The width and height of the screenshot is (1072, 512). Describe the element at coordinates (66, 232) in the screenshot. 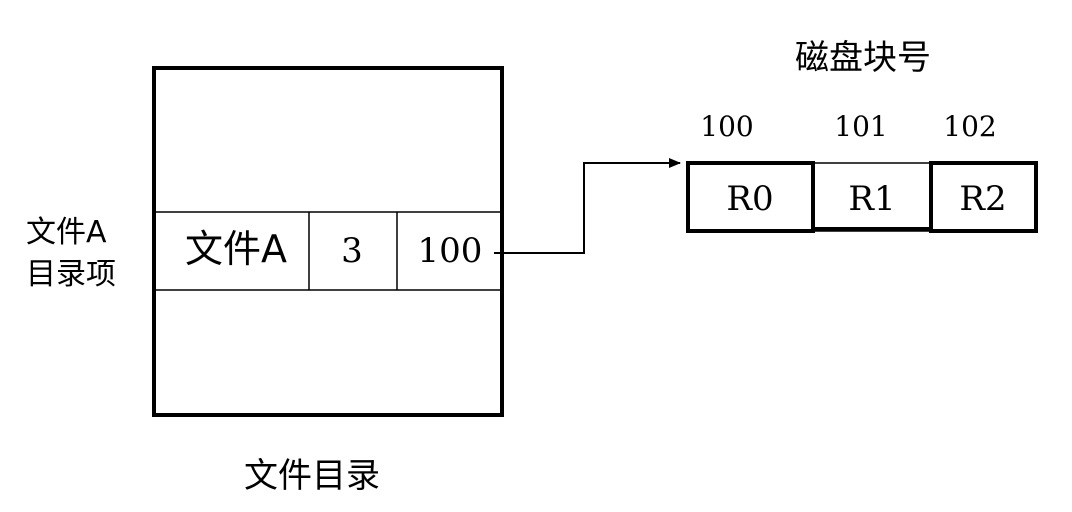

I see `entry-label-line1: 文件A` at that location.